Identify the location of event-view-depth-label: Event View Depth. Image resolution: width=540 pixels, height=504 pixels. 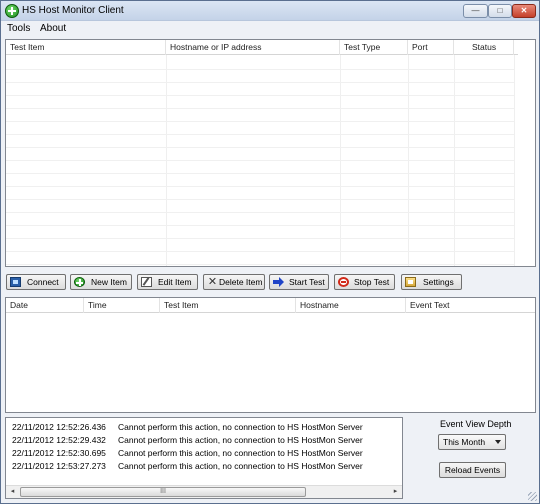
(476, 424).